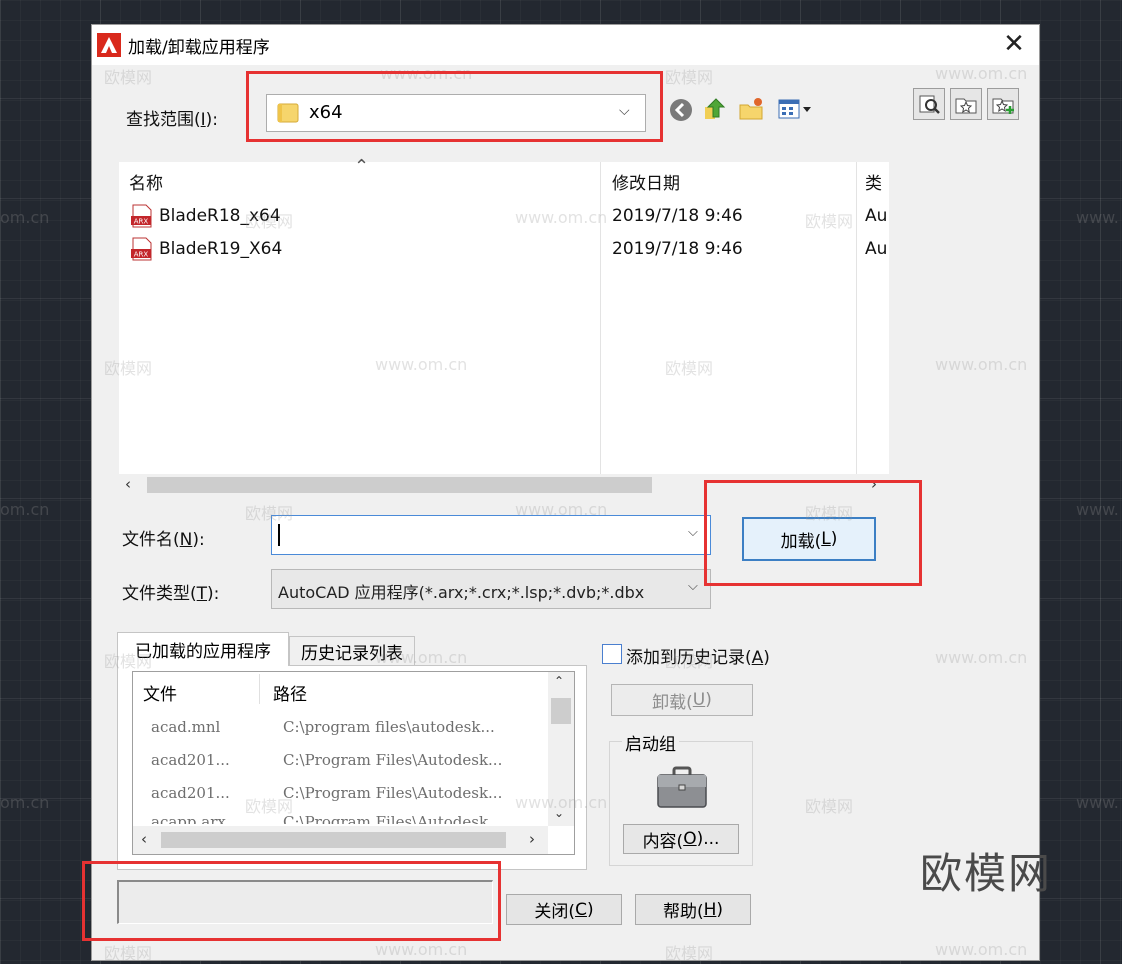 Image resolution: width=1122 pixels, height=964 pixels. What do you see at coordinates (163, 540) in the screenshot?
I see `file-name-label: 文件名(N):` at bounding box center [163, 540].